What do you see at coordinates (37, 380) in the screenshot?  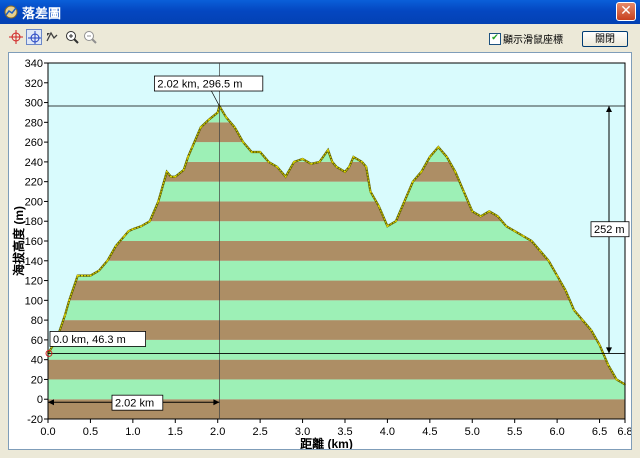 I see `y-tick-label: 20` at bounding box center [37, 380].